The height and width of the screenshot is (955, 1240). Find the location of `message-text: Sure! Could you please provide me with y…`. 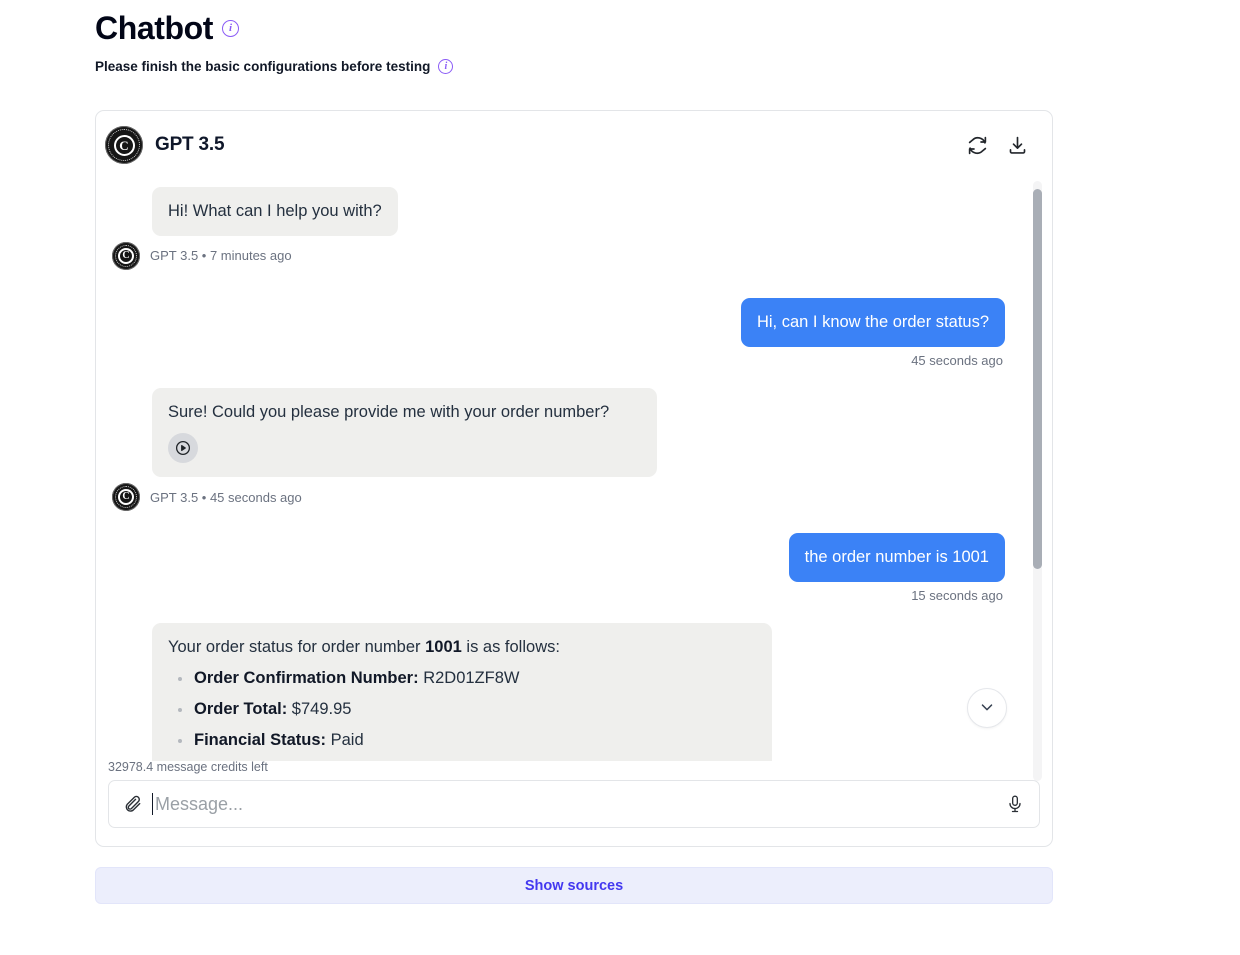

message-text: Sure! Could you please provide me with y… is located at coordinates (389, 411).